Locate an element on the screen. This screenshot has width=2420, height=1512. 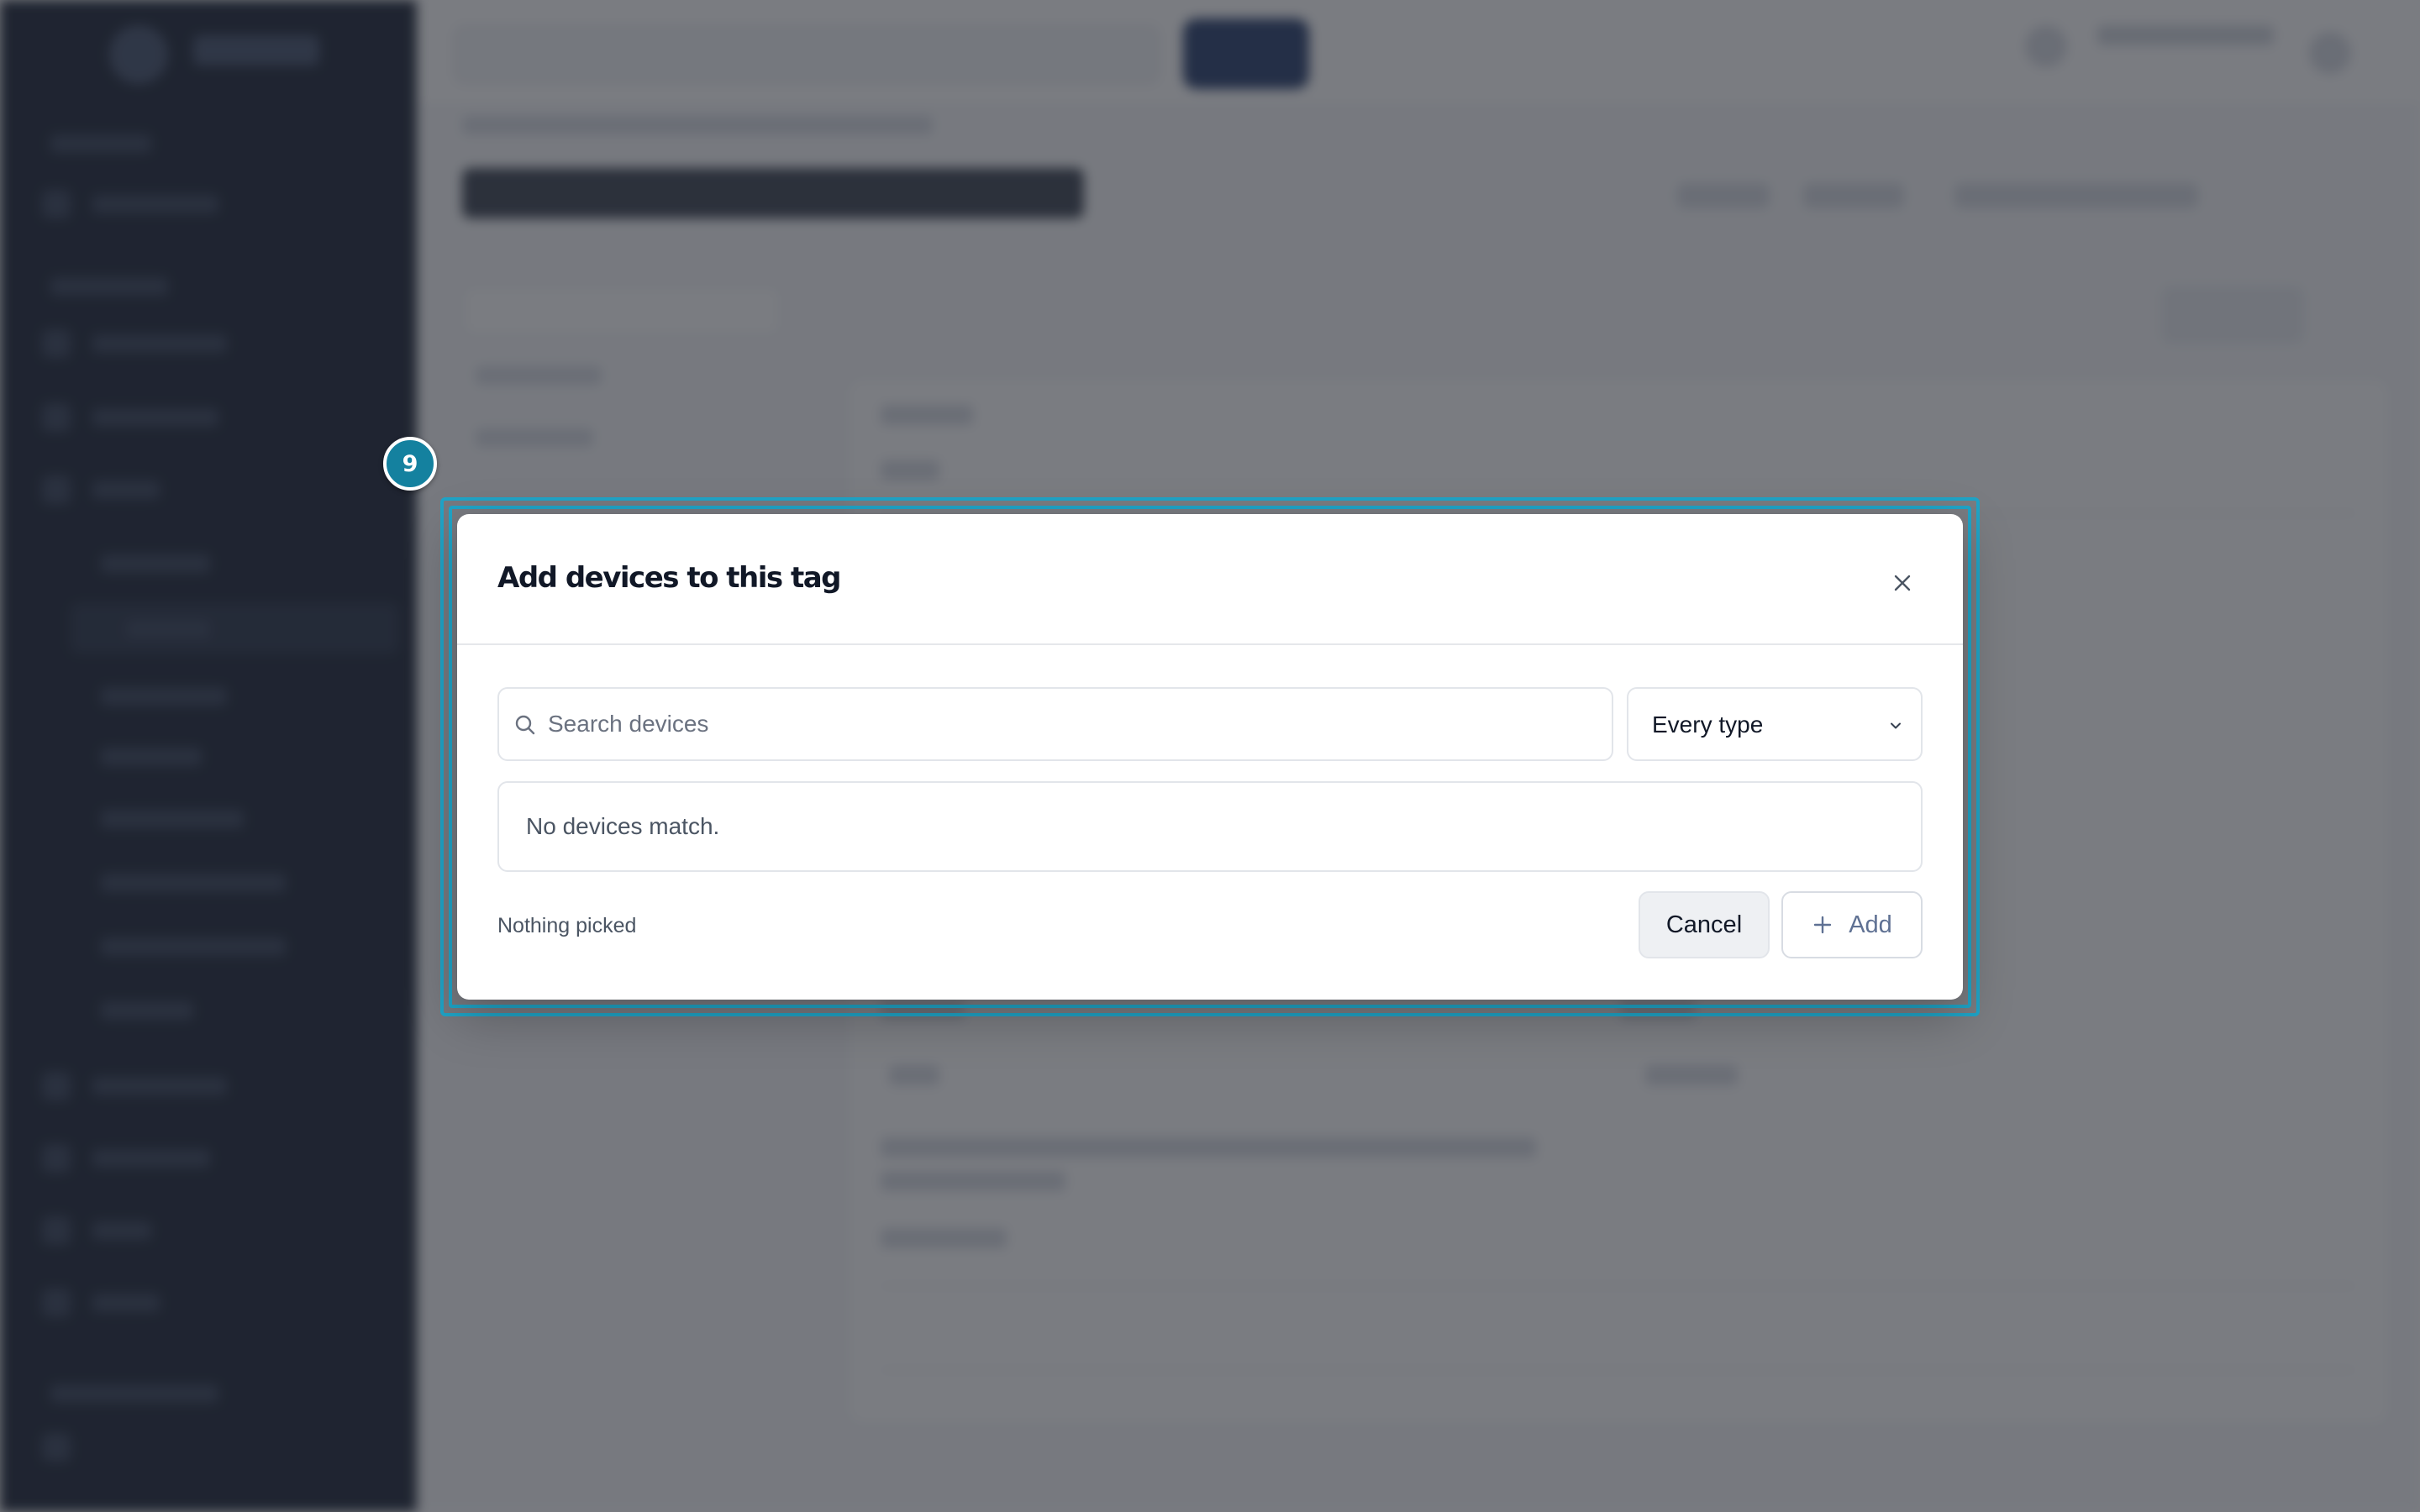
dialog-title: Add devices to this tag is located at coordinates (669, 578).